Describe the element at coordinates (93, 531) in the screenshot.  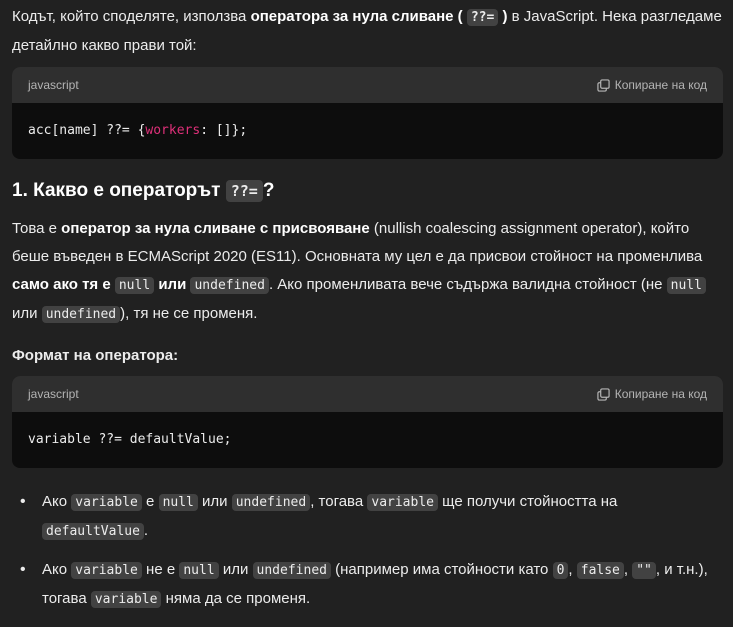
I see `inline-code: defaultValue` at that location.